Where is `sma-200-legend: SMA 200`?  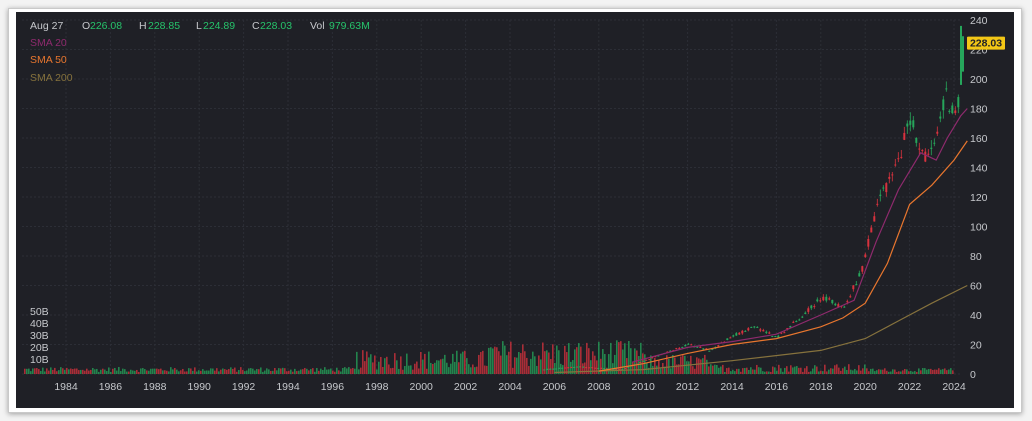
sma-200-legend: SMA 200 is located at coordinates (51, 78).